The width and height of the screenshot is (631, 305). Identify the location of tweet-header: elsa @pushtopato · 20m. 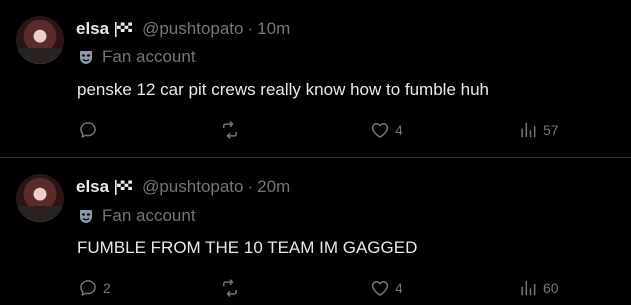
(183, 187).